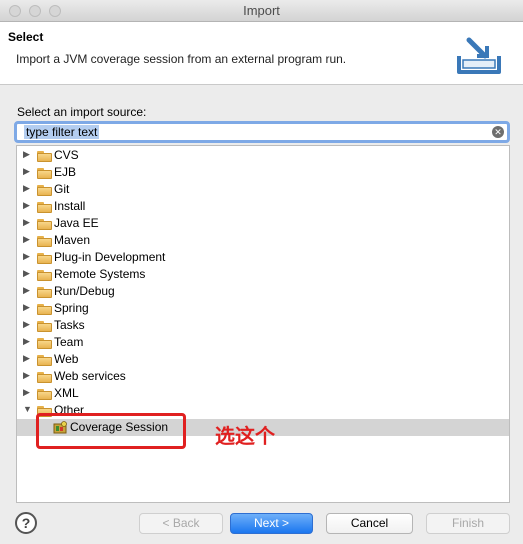 This screenshot has height=544, width=523. I want to click on tree-item-label: Tasks, so click(69, 325).